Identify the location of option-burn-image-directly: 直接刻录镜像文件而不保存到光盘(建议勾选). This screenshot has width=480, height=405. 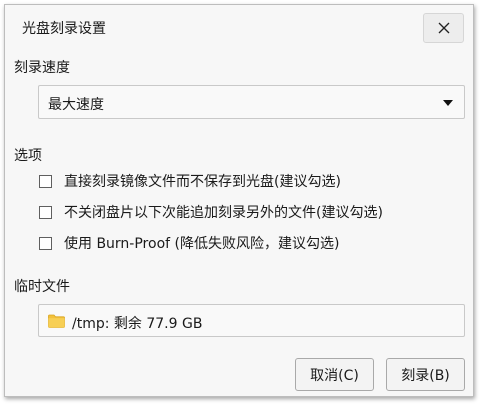
(190, 181).